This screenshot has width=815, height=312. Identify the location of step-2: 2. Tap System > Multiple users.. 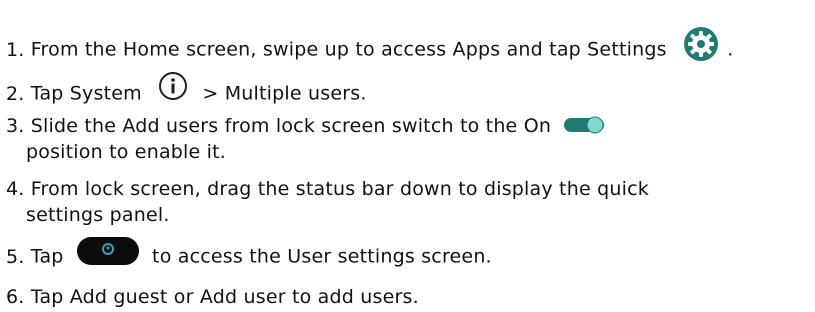
(186, 90).